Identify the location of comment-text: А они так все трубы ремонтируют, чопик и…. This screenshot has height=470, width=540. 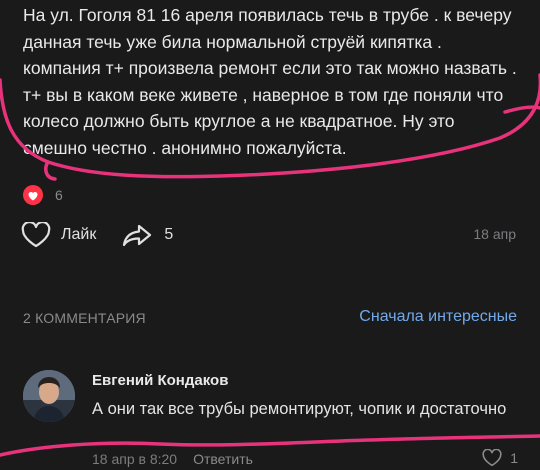
(299, 409).